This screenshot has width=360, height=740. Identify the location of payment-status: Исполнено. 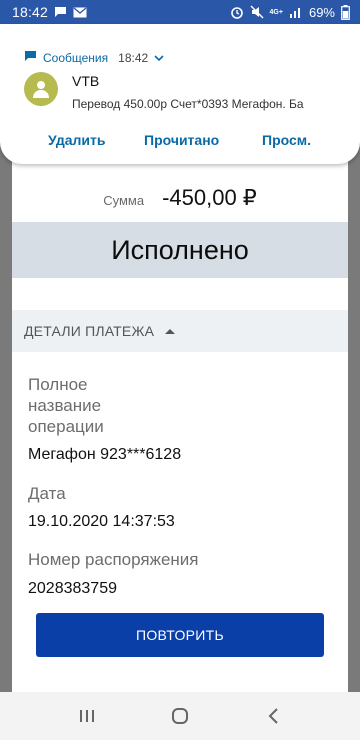
(180, 249).